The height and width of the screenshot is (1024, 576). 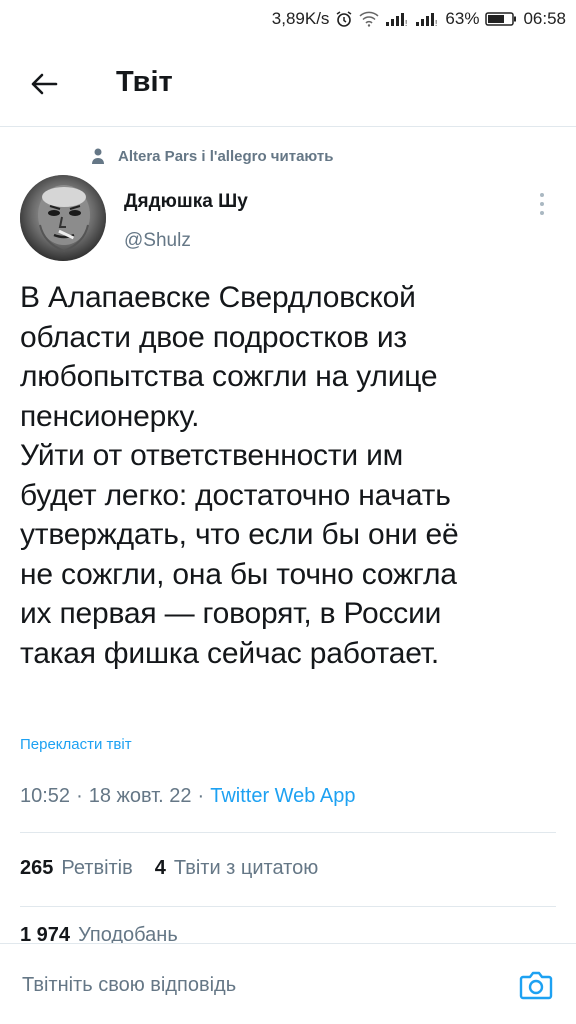 What do you see at coordinates (97, 868) in the screenshot?
I see `retweets-label: Ретвітів` at bounding box center [97, 868].